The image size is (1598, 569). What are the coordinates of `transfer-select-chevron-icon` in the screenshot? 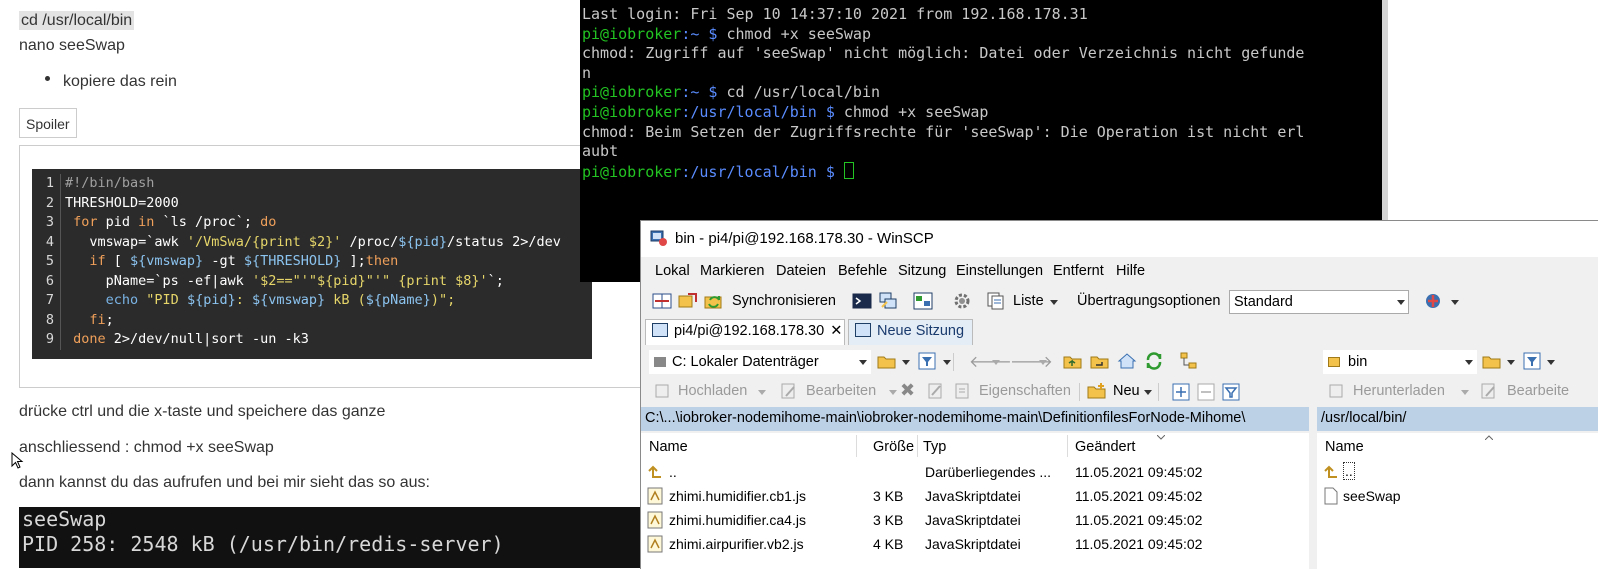 It's located at (1401, 302).